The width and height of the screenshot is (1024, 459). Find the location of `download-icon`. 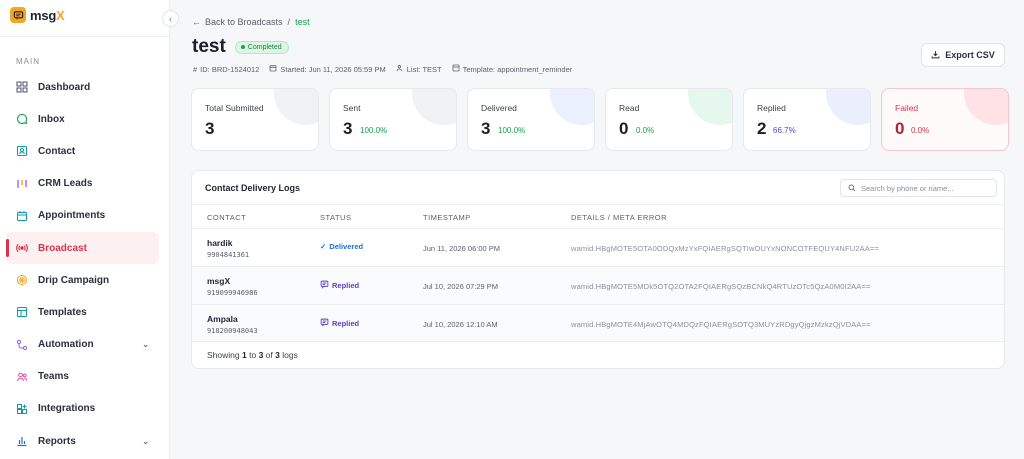

download-icon is located at coordinates (935, 55).